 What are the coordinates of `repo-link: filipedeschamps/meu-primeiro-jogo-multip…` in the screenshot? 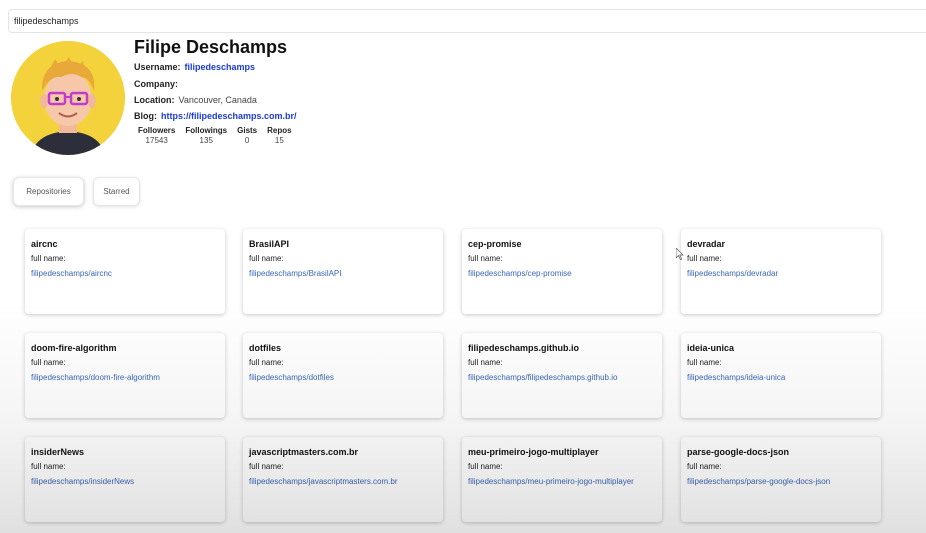 It's located at (553, 482).